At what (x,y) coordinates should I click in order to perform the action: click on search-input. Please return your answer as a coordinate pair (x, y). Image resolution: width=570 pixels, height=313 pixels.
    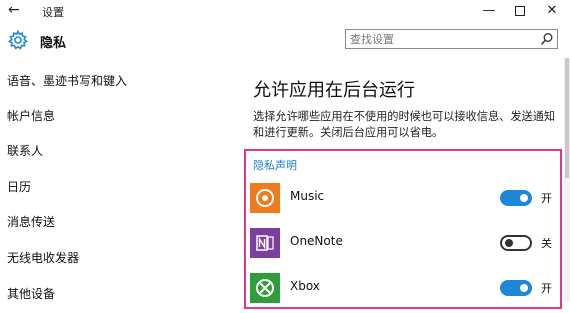
    Looking at the image, I should click on (440, 39).